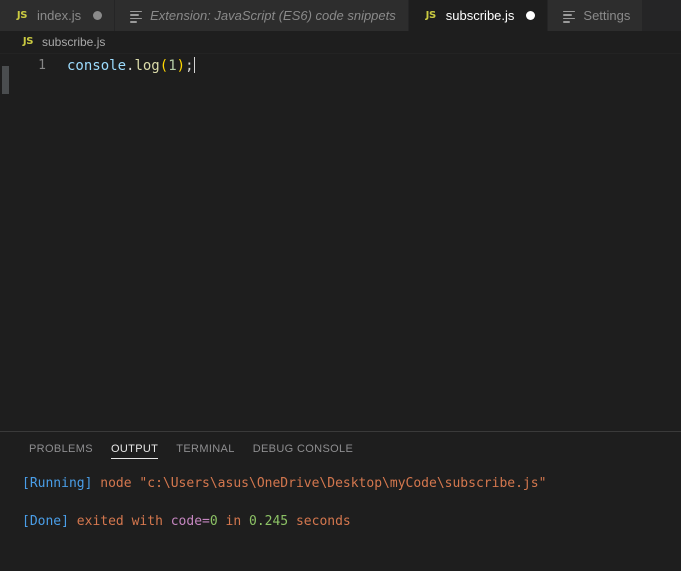 The height and width of the screenshot is (571, 681). What do you see at coordinates (57, 483) in the screenshot?
I see `output-running-tag: [Running]` at bounding box center [57, 483].